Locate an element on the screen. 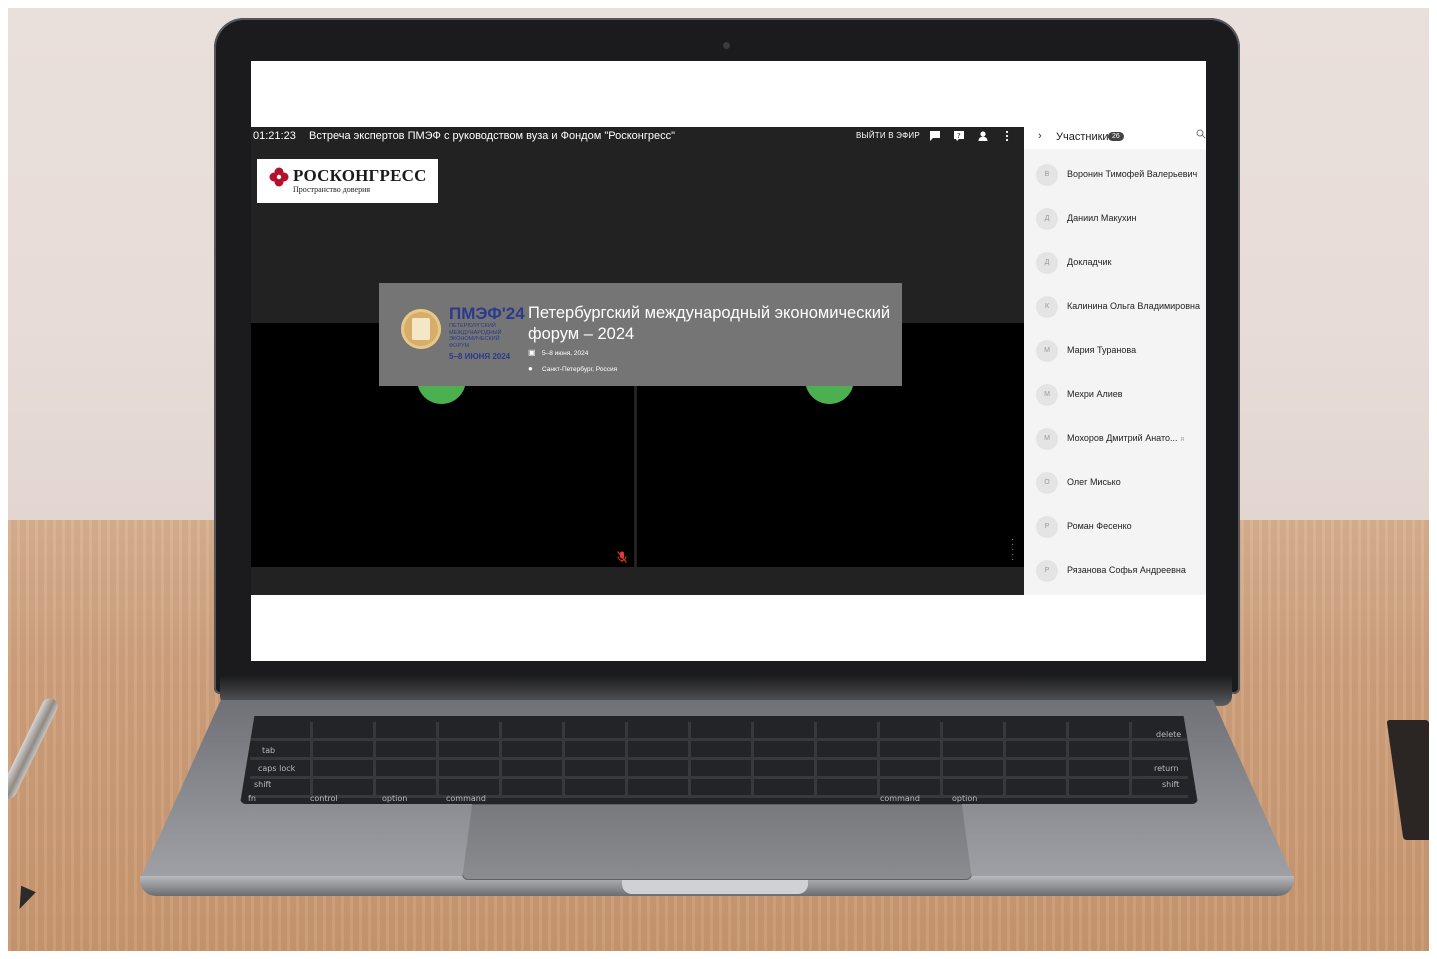  participant-row: М Мария Туранова is located at coordinates (1115, 351).